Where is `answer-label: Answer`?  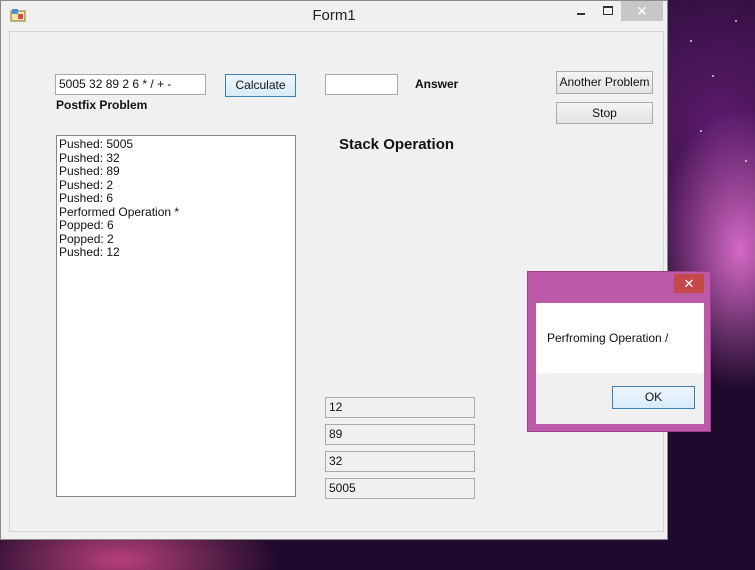 answer-label: Answer is located at coordinates (437, 84).